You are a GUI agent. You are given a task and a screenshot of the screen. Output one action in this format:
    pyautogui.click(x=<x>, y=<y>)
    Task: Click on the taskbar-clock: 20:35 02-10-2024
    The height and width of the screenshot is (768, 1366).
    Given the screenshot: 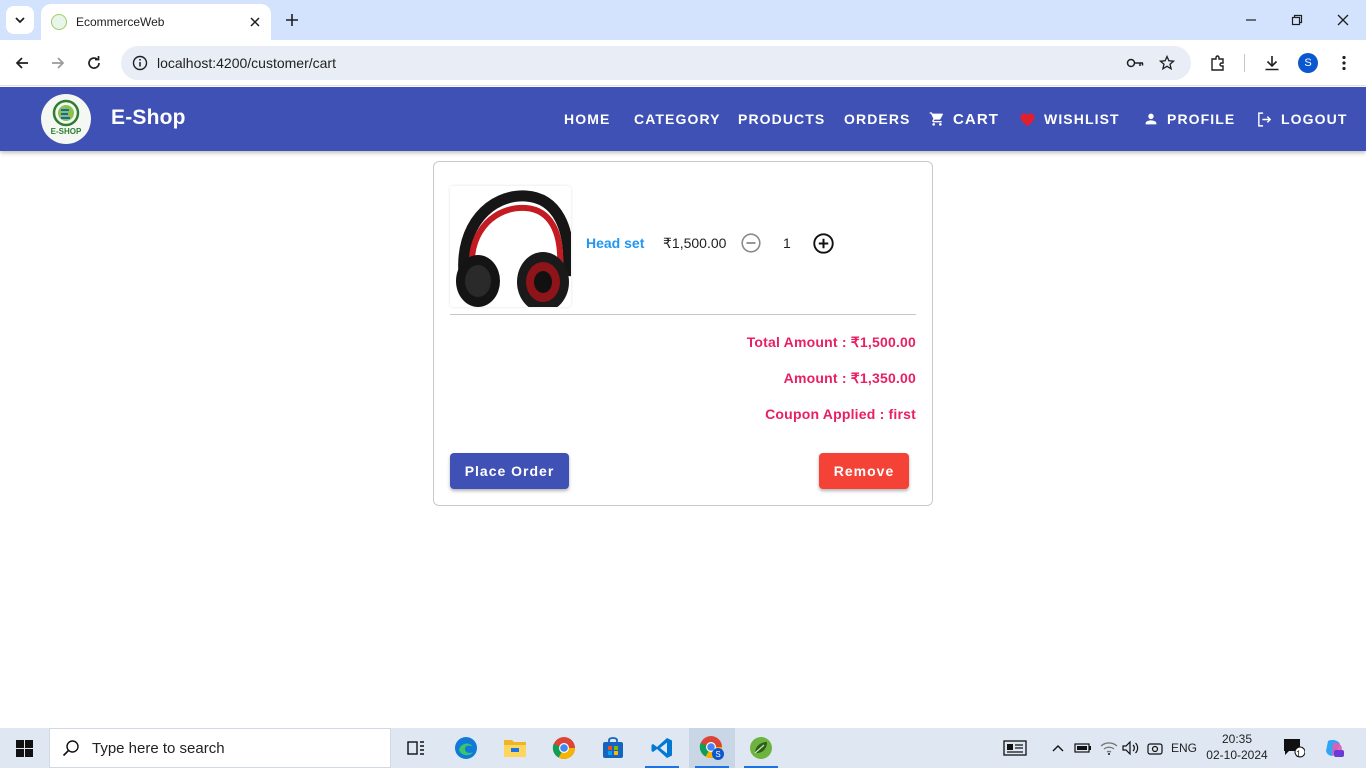 What is the action you would take?
    pyautogui.click(x=1237, y=747)
    